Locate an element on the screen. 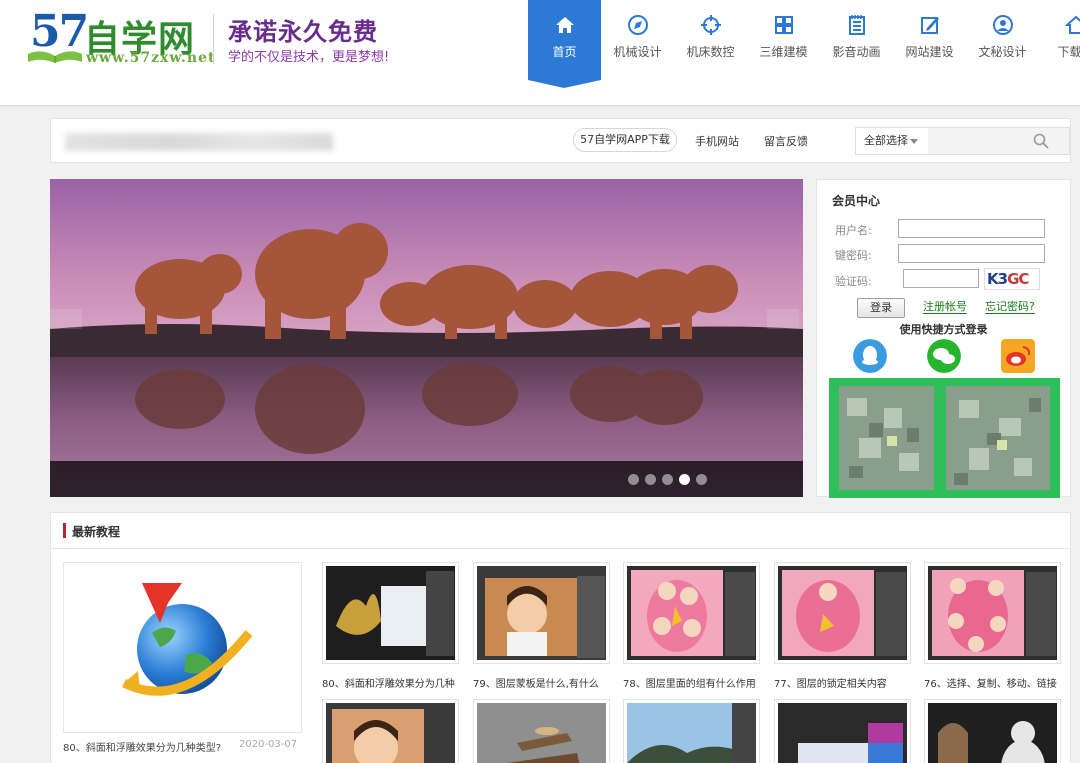 The image size is (1080, 763). tutorial-caption: 78、图层里面的组有什么作用 is located at coordinates (691, 682).